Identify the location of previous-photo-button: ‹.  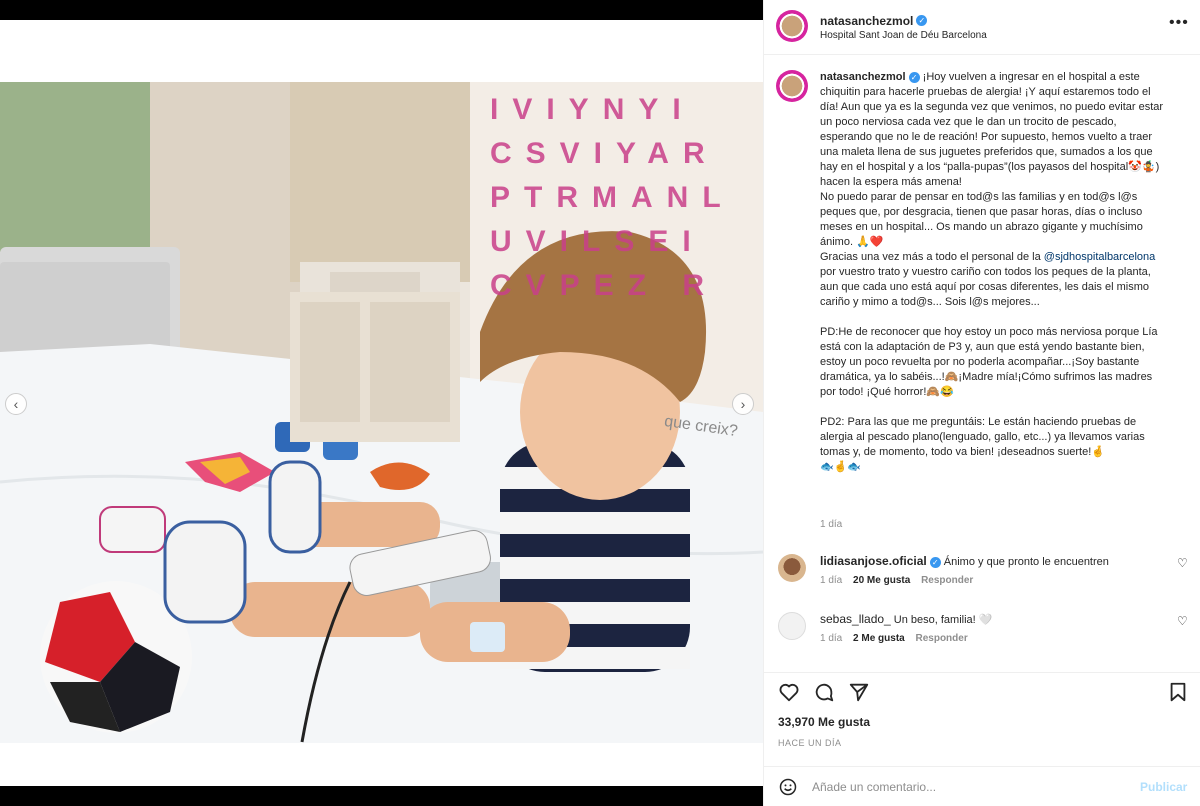
(16, 404).